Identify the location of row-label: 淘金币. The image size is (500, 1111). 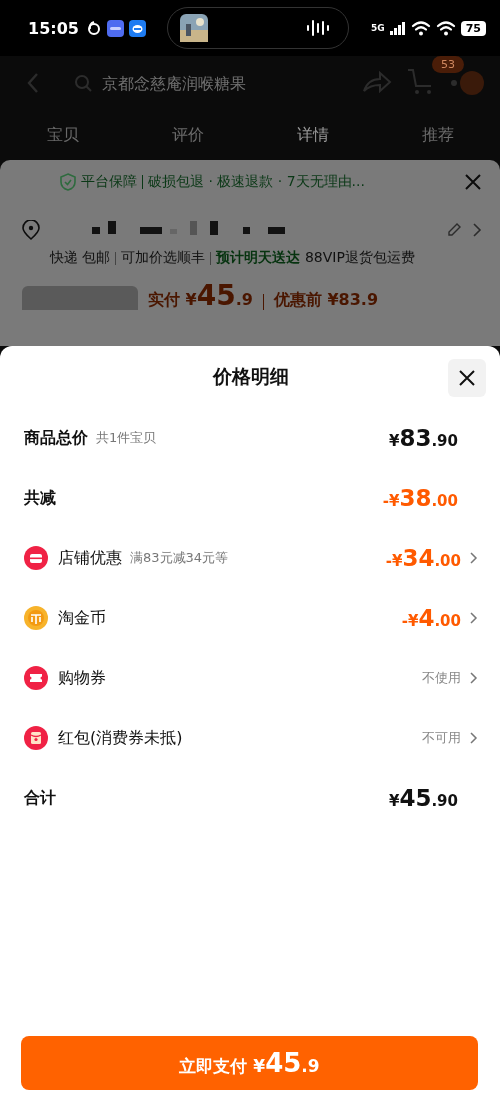
(82, 618).